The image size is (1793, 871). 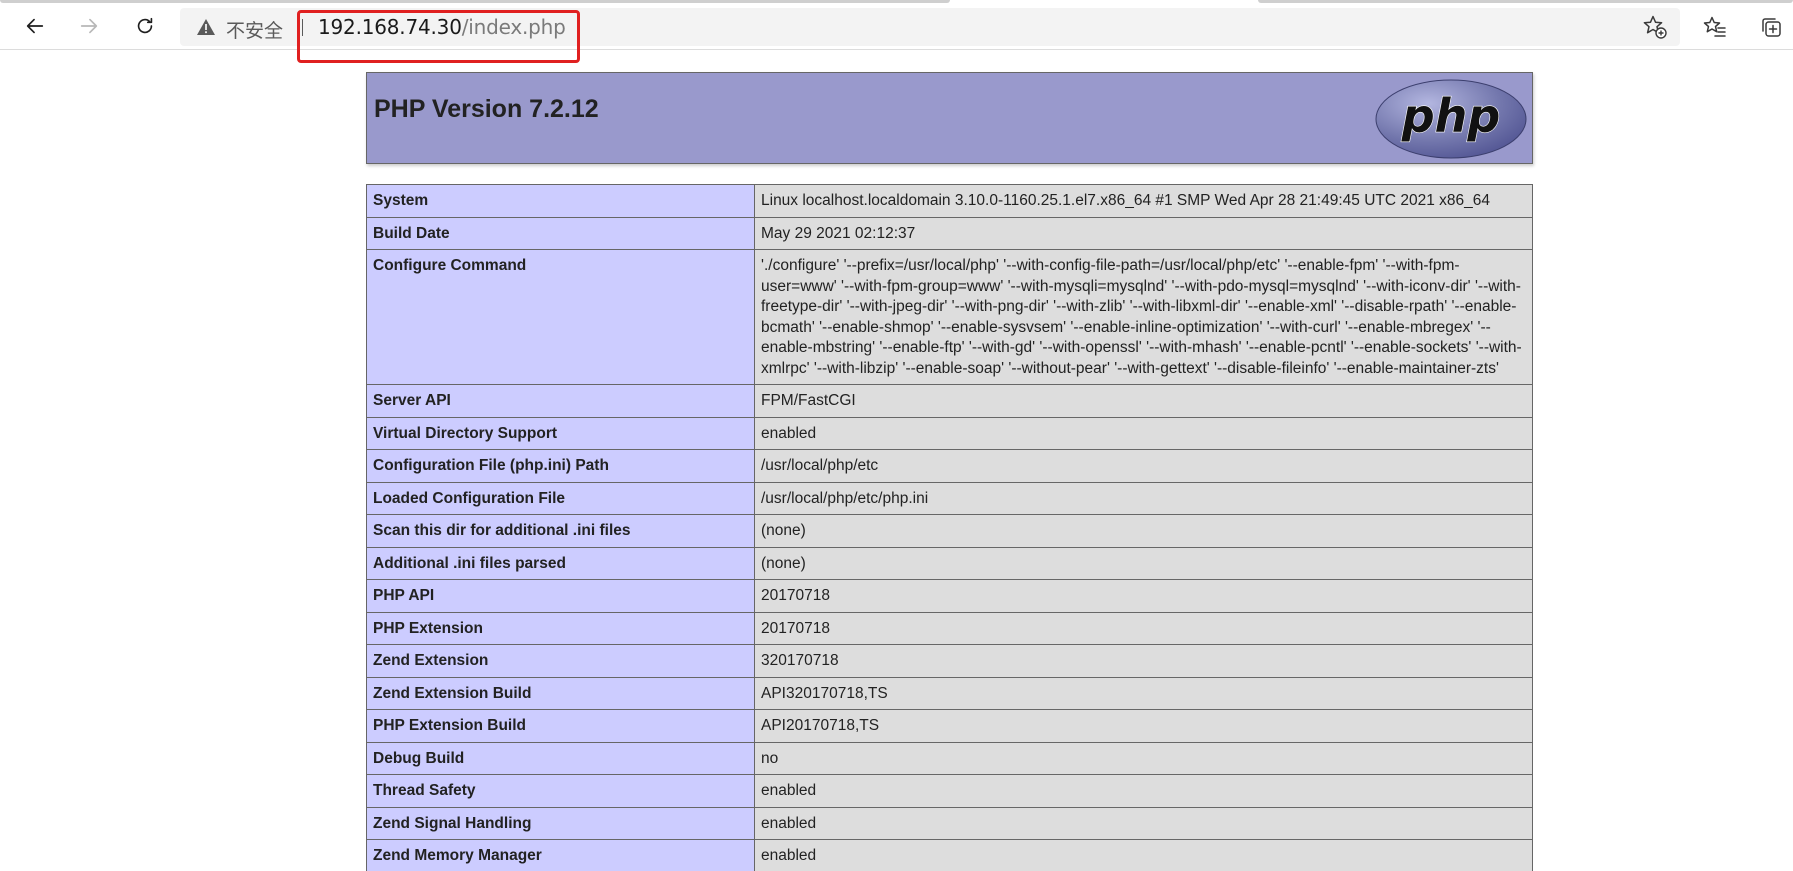 I want to click on table-row: Debug Build no, so click(x=949, y=758).